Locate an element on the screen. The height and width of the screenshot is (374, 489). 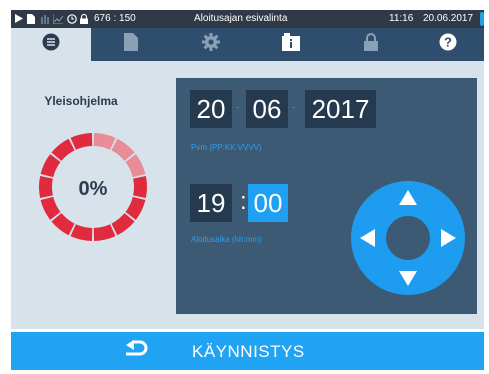
status-indicator is located at coordinates (482, 19).